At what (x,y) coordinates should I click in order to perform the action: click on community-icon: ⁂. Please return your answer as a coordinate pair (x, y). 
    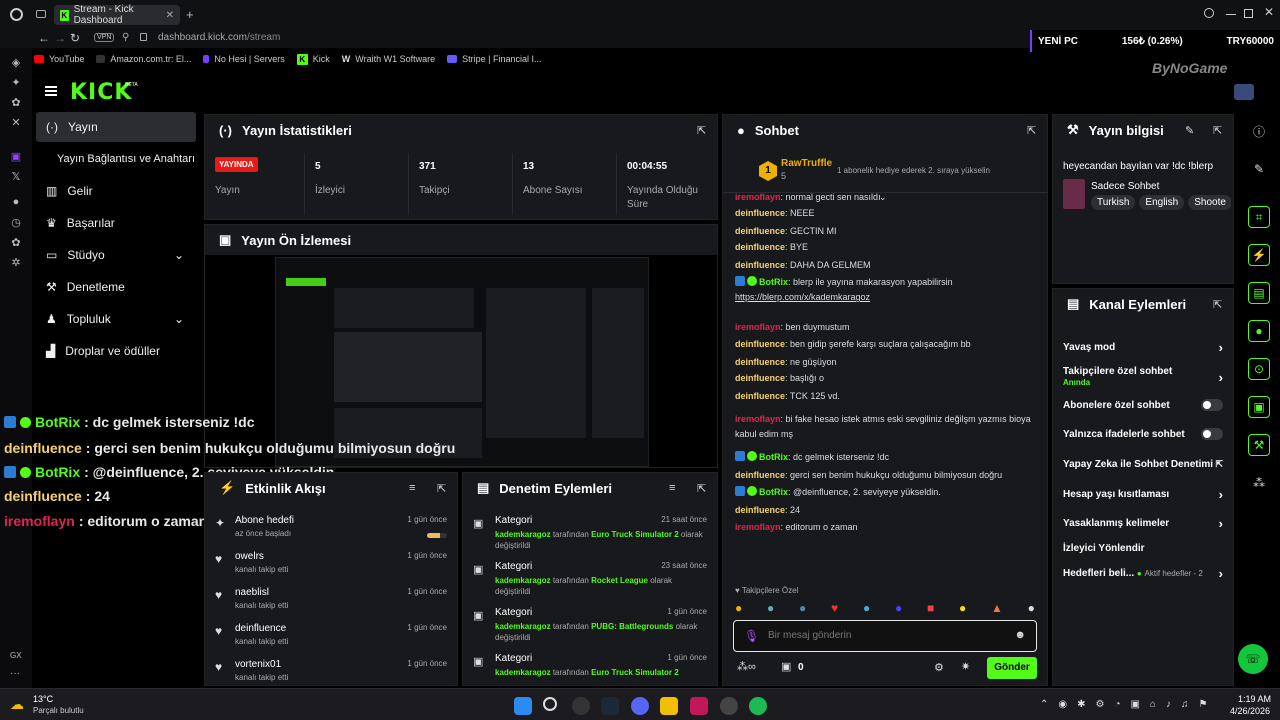
    Looking at the image, I should click on (1259, 483).